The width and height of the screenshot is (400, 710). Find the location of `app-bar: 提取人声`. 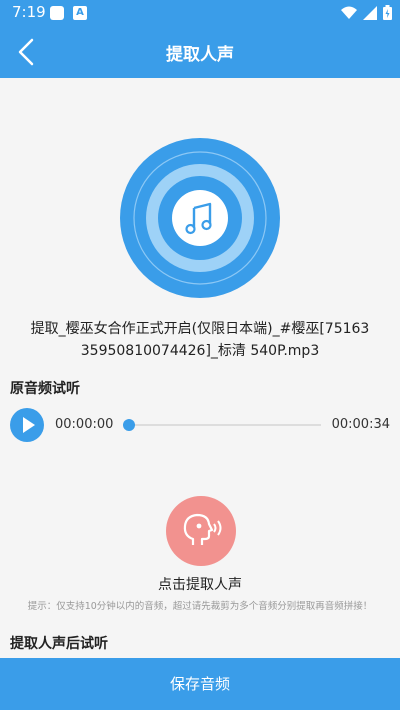

app-bar: 提取人声 is located at coordinates (200, 52).